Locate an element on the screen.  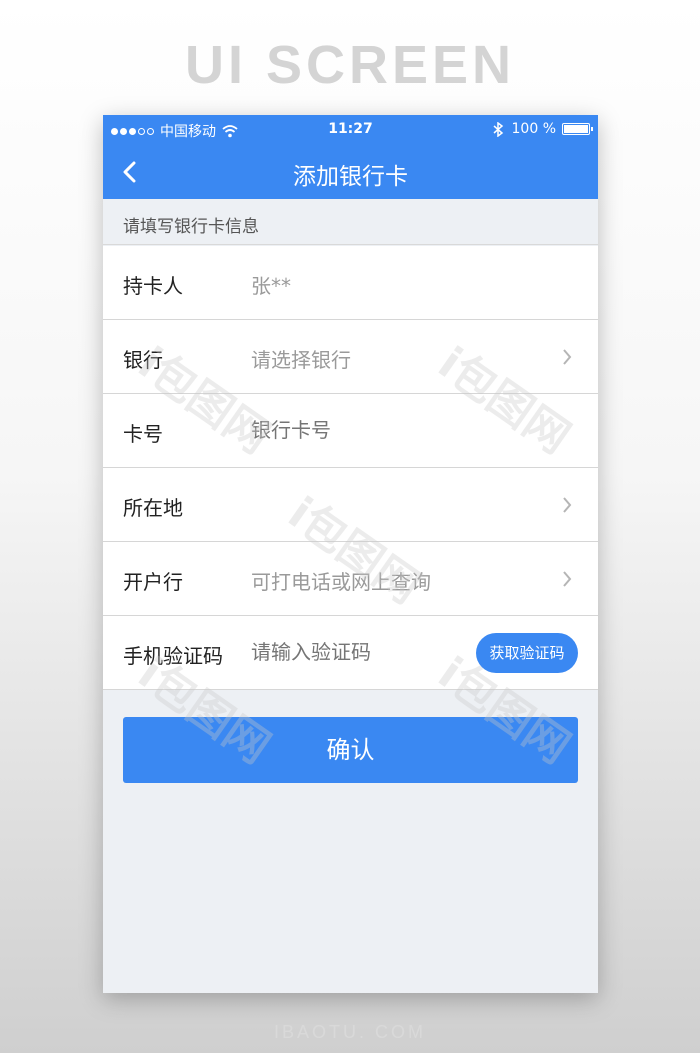
nav-bar: 添加银行卡 is located at coordinates (350, 172).